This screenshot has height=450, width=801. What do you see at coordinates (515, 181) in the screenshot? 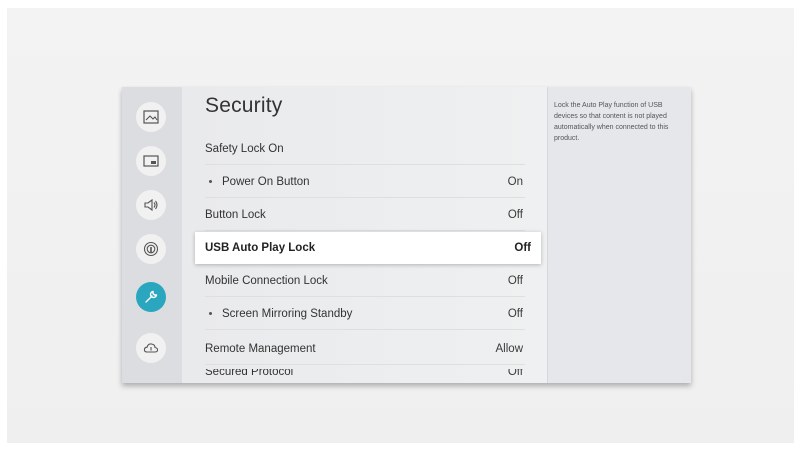
I see `menu-item-value: On` at bounding box center [515, 181].